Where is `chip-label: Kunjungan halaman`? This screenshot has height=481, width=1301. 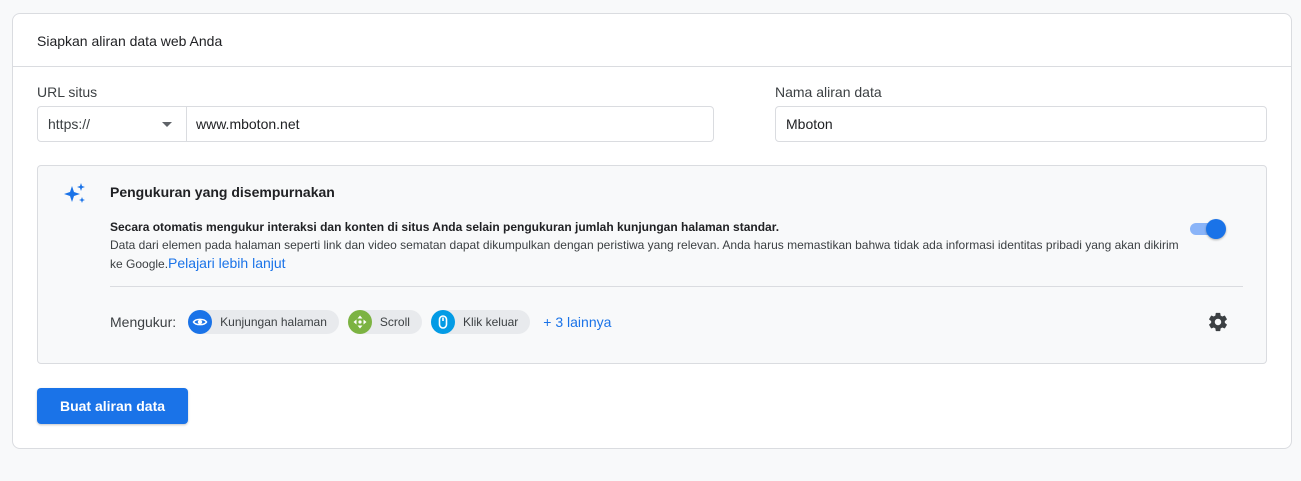 chip-label: Kunjungan halaman is located at coordinates (273, 322).